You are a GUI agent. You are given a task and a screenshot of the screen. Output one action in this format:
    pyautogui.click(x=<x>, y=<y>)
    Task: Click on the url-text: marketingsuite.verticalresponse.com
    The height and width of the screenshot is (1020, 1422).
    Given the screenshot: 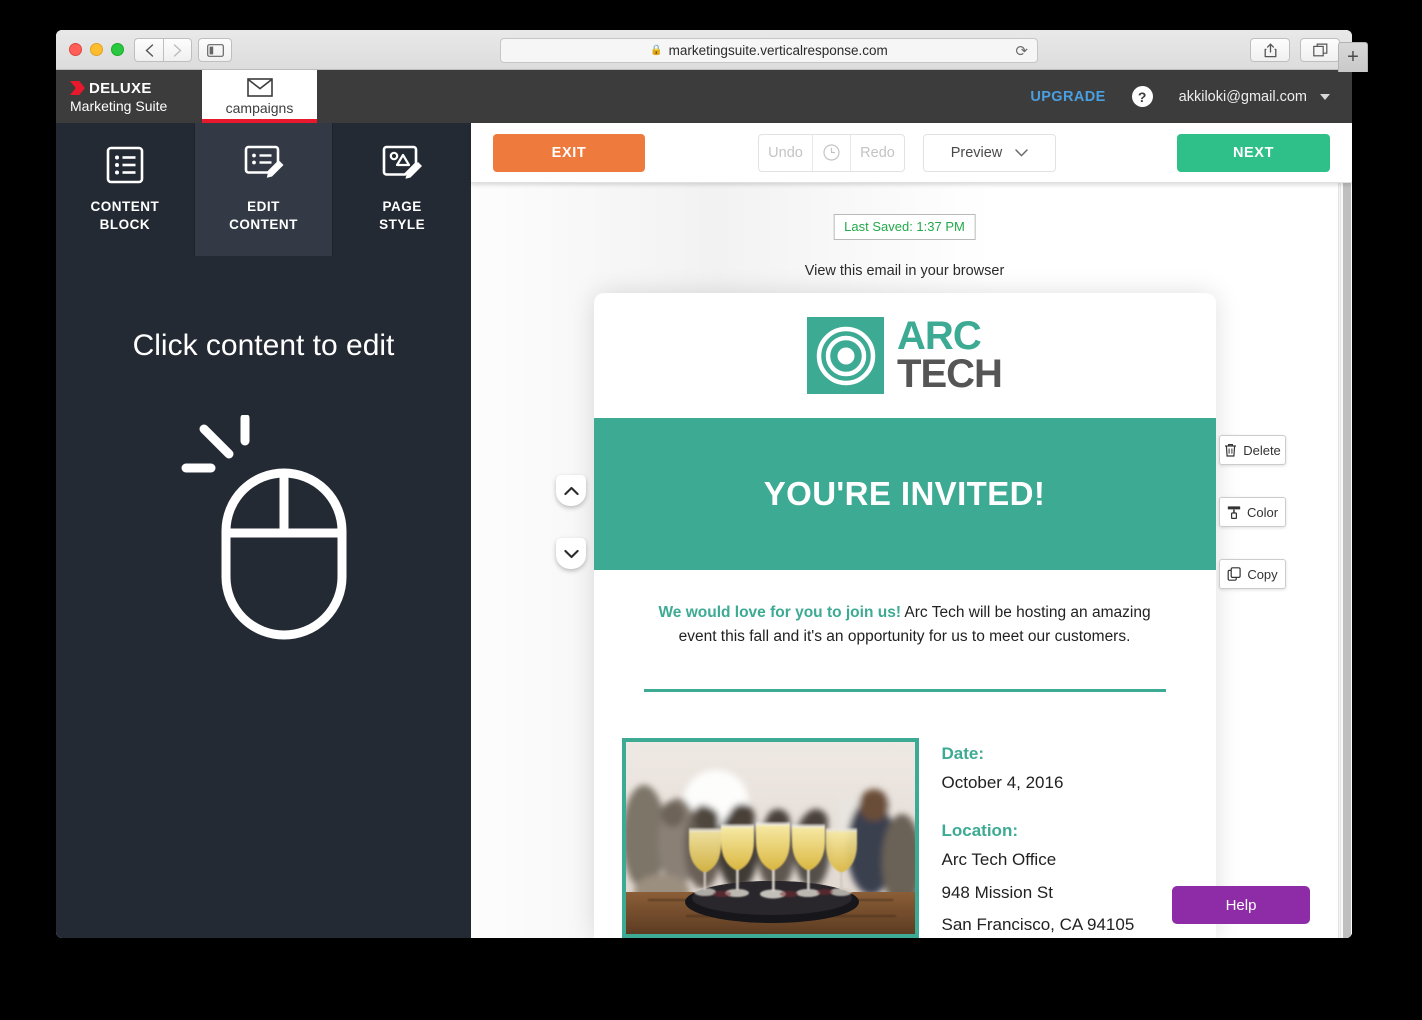 What is the action you would take?
    pyautogui.click(x=778, y=50)
    